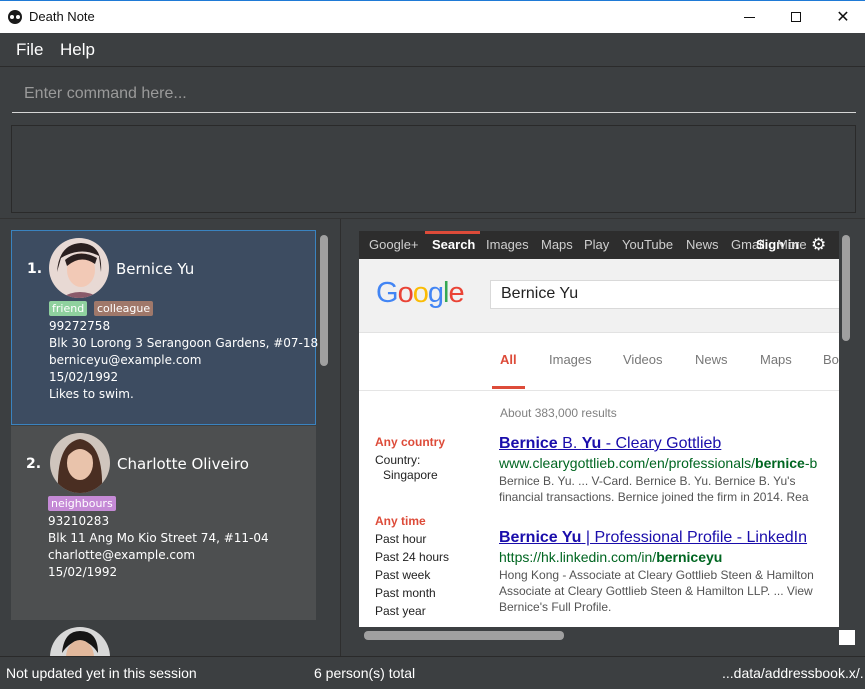  What do you see at coordinates (77, 50) in the screenshot?
I see `menu-help: Help` at bounding box center [77, 50].